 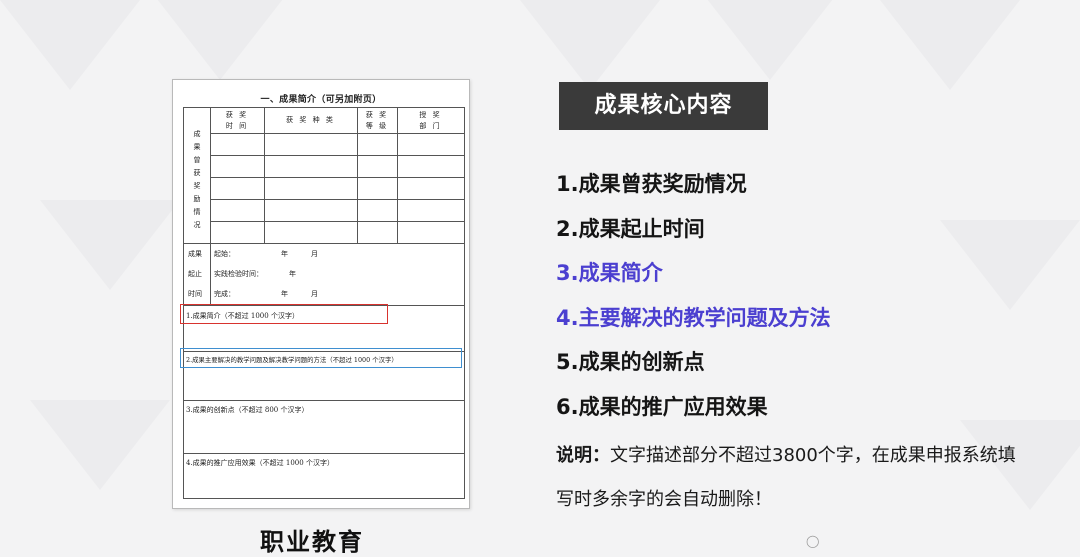 I want to click on list-item: 1.成果曾获奖励情况, so click(x=651, y=184).